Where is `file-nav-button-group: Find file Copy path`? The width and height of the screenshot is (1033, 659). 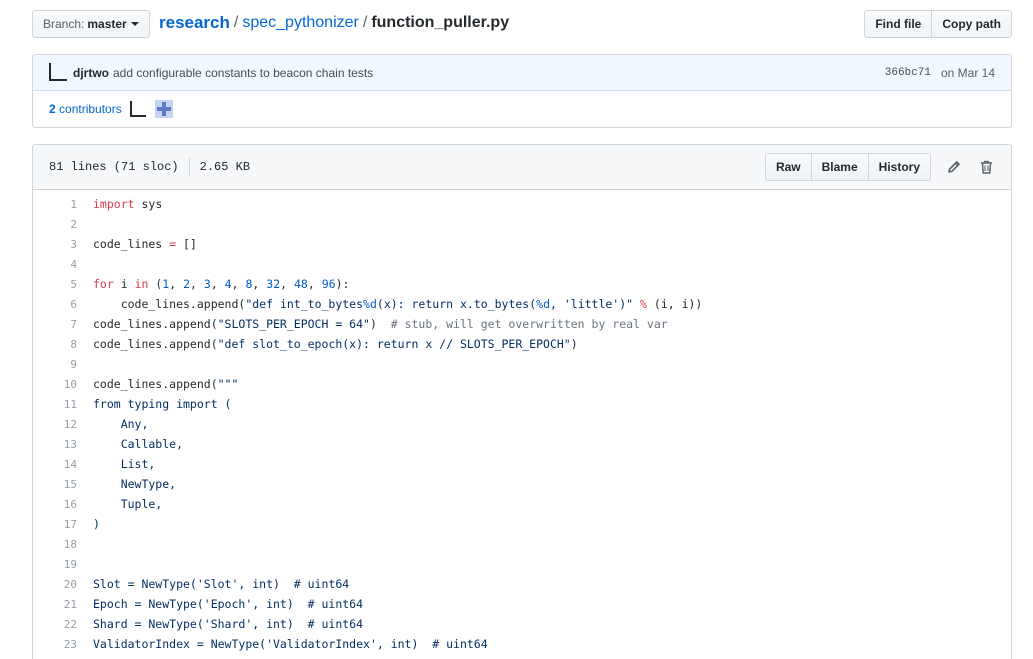 file-nav-button-group: Find file Copy path is located at coordinates (938, 24).